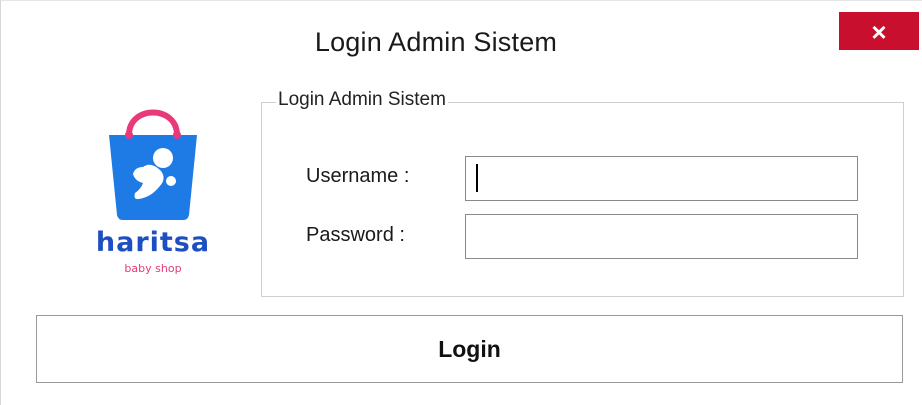 This screenshot has height=405, width=922. I want to click on close-button: ×, so click(879, 31).